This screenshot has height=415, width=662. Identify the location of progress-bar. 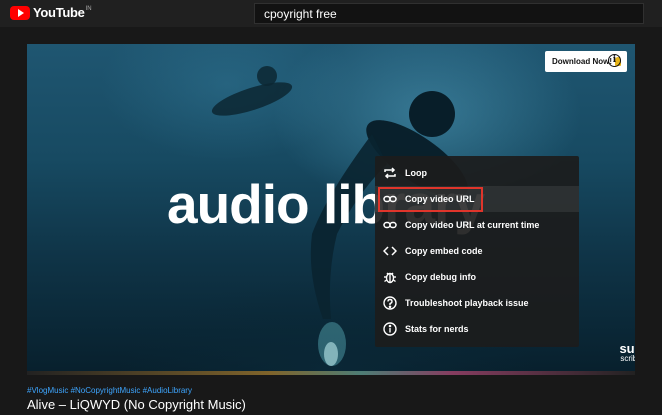
(331, 373).